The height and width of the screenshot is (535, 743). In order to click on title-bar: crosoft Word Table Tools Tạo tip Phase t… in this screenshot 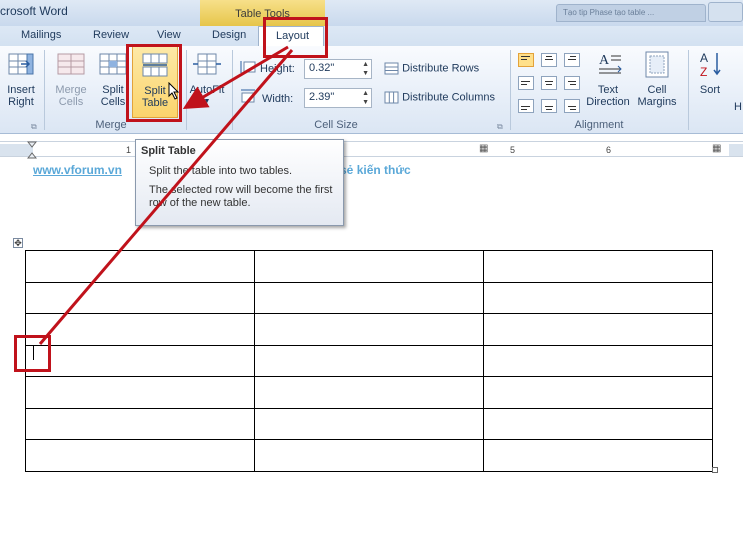, I will do `click(371, 13)`.